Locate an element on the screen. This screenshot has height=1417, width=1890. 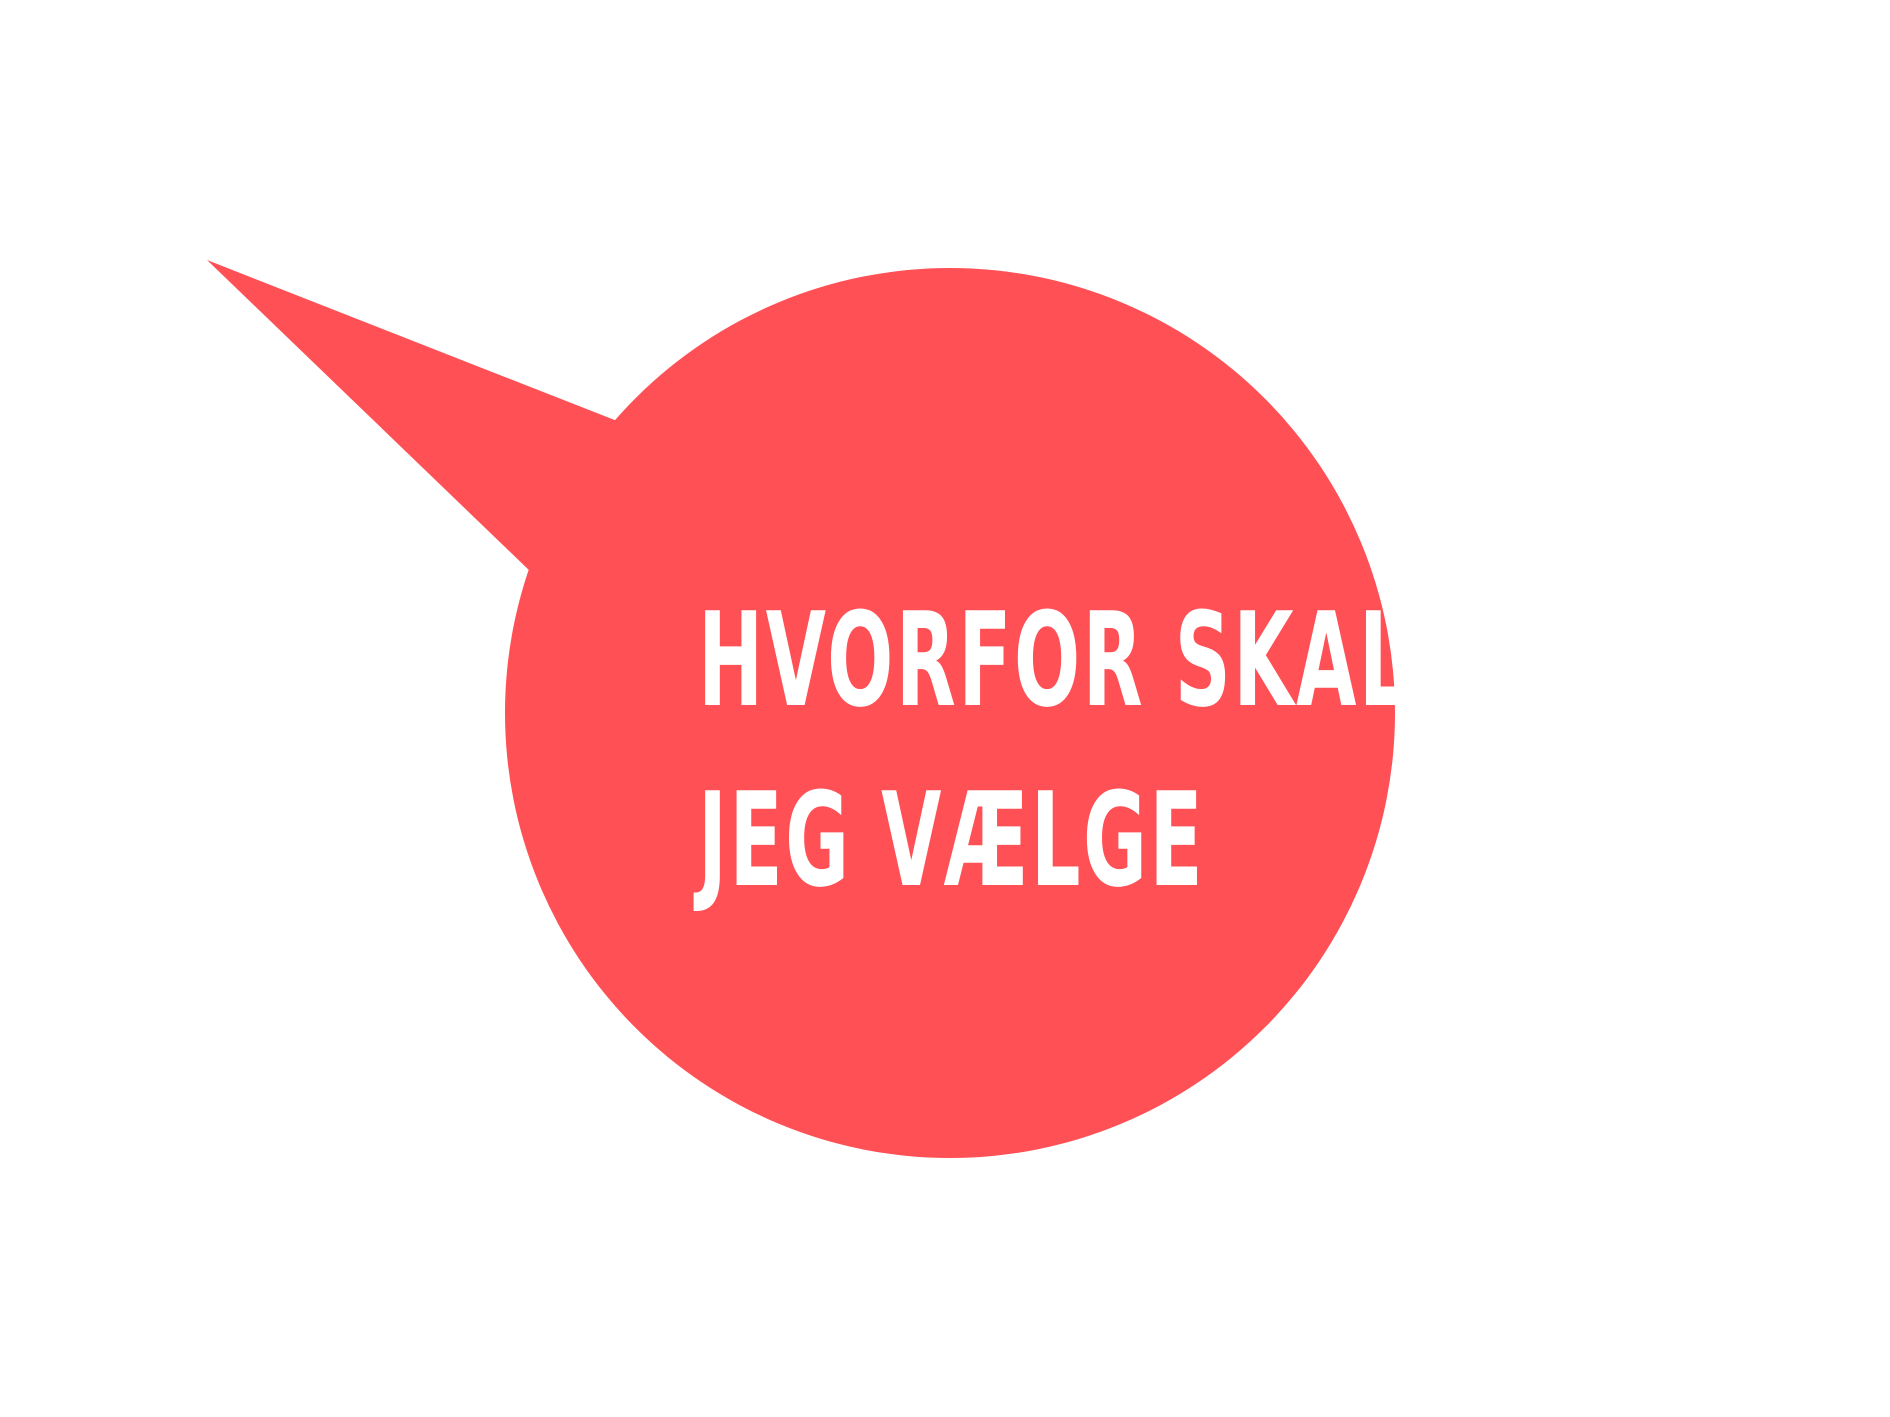
bubble-heading: HVORFOR SKAL JEG VÆLGE is located at coordinates (1054, 750).